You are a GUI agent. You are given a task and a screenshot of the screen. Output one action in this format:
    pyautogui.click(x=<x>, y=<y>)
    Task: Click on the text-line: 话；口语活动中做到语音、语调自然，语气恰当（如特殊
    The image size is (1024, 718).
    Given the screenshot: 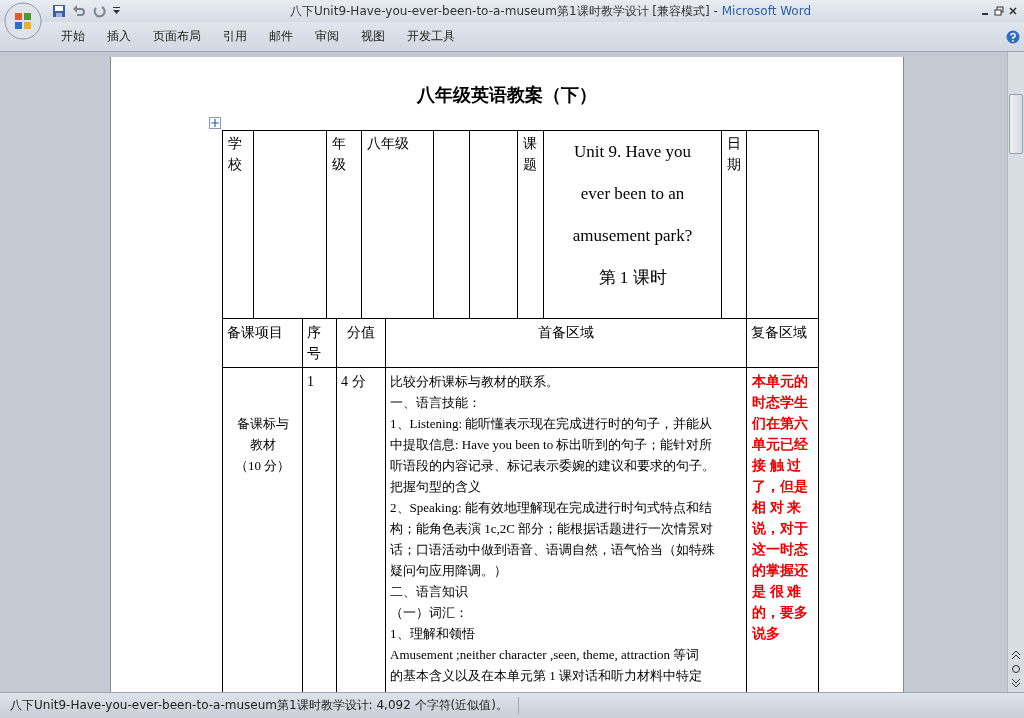 What is the action you would take?
    pyautogui.click(x=553, y=550)
    